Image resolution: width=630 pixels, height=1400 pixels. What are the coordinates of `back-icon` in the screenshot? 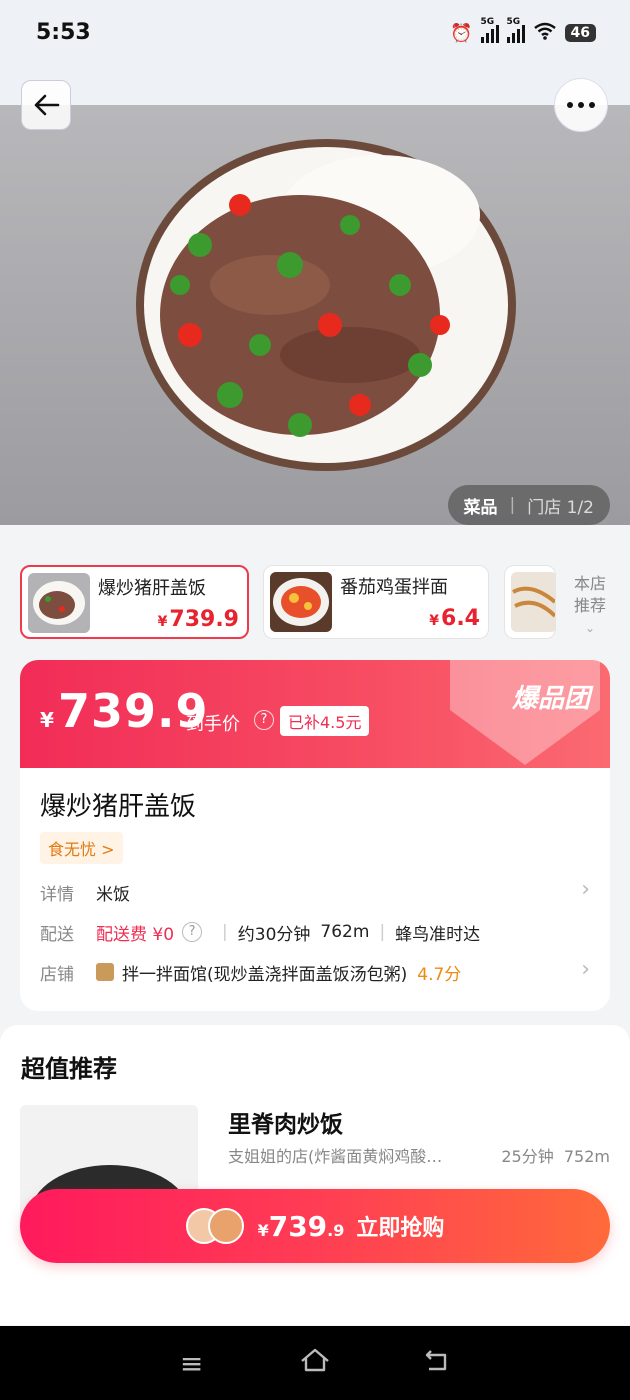 It's located at (438, 1363).